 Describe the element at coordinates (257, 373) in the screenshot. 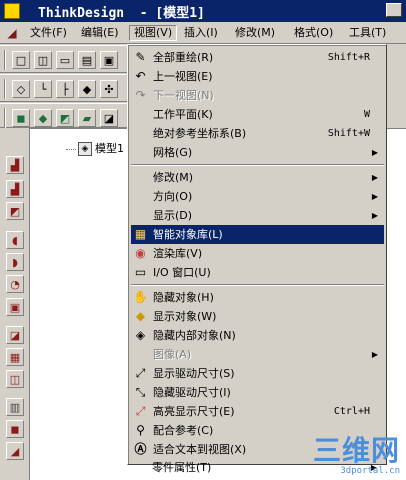

I see `menu-item-show-driving-dim: ⤢ 显示驱动尺寸(S)` at that location.